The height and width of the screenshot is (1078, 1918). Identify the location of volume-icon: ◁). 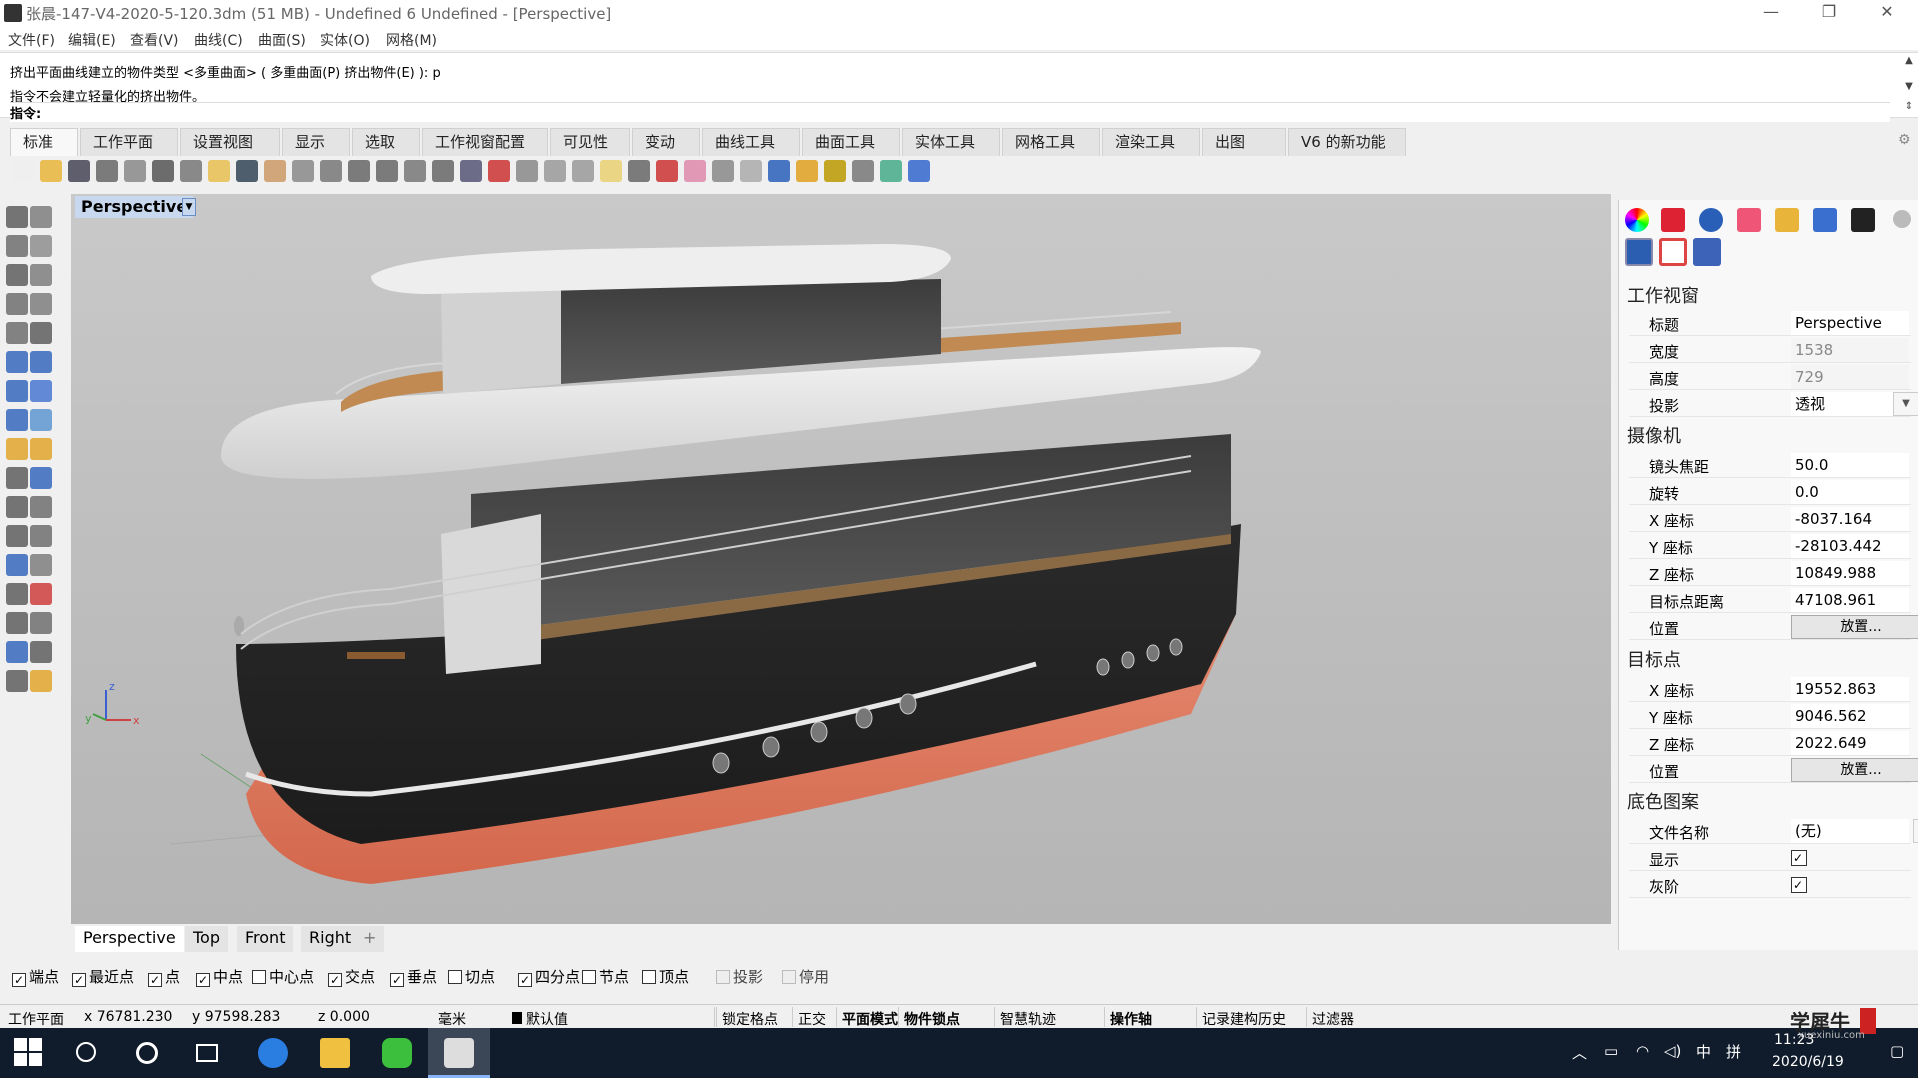
(1672, 1051).